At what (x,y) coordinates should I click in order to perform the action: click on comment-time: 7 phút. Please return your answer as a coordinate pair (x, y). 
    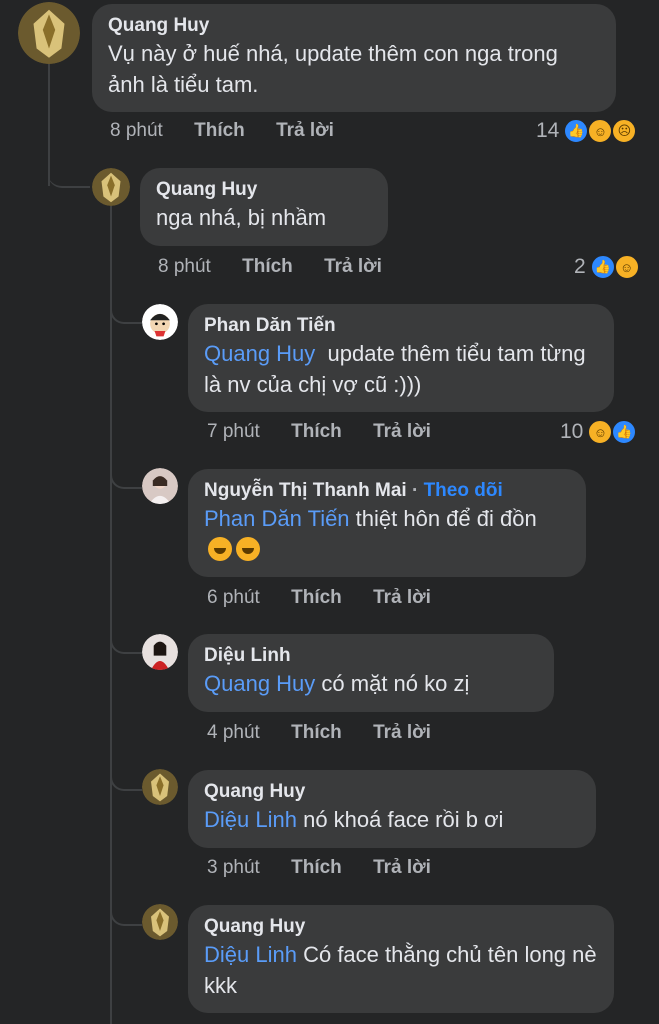
    Looking at the image, I should click on (233, 431).